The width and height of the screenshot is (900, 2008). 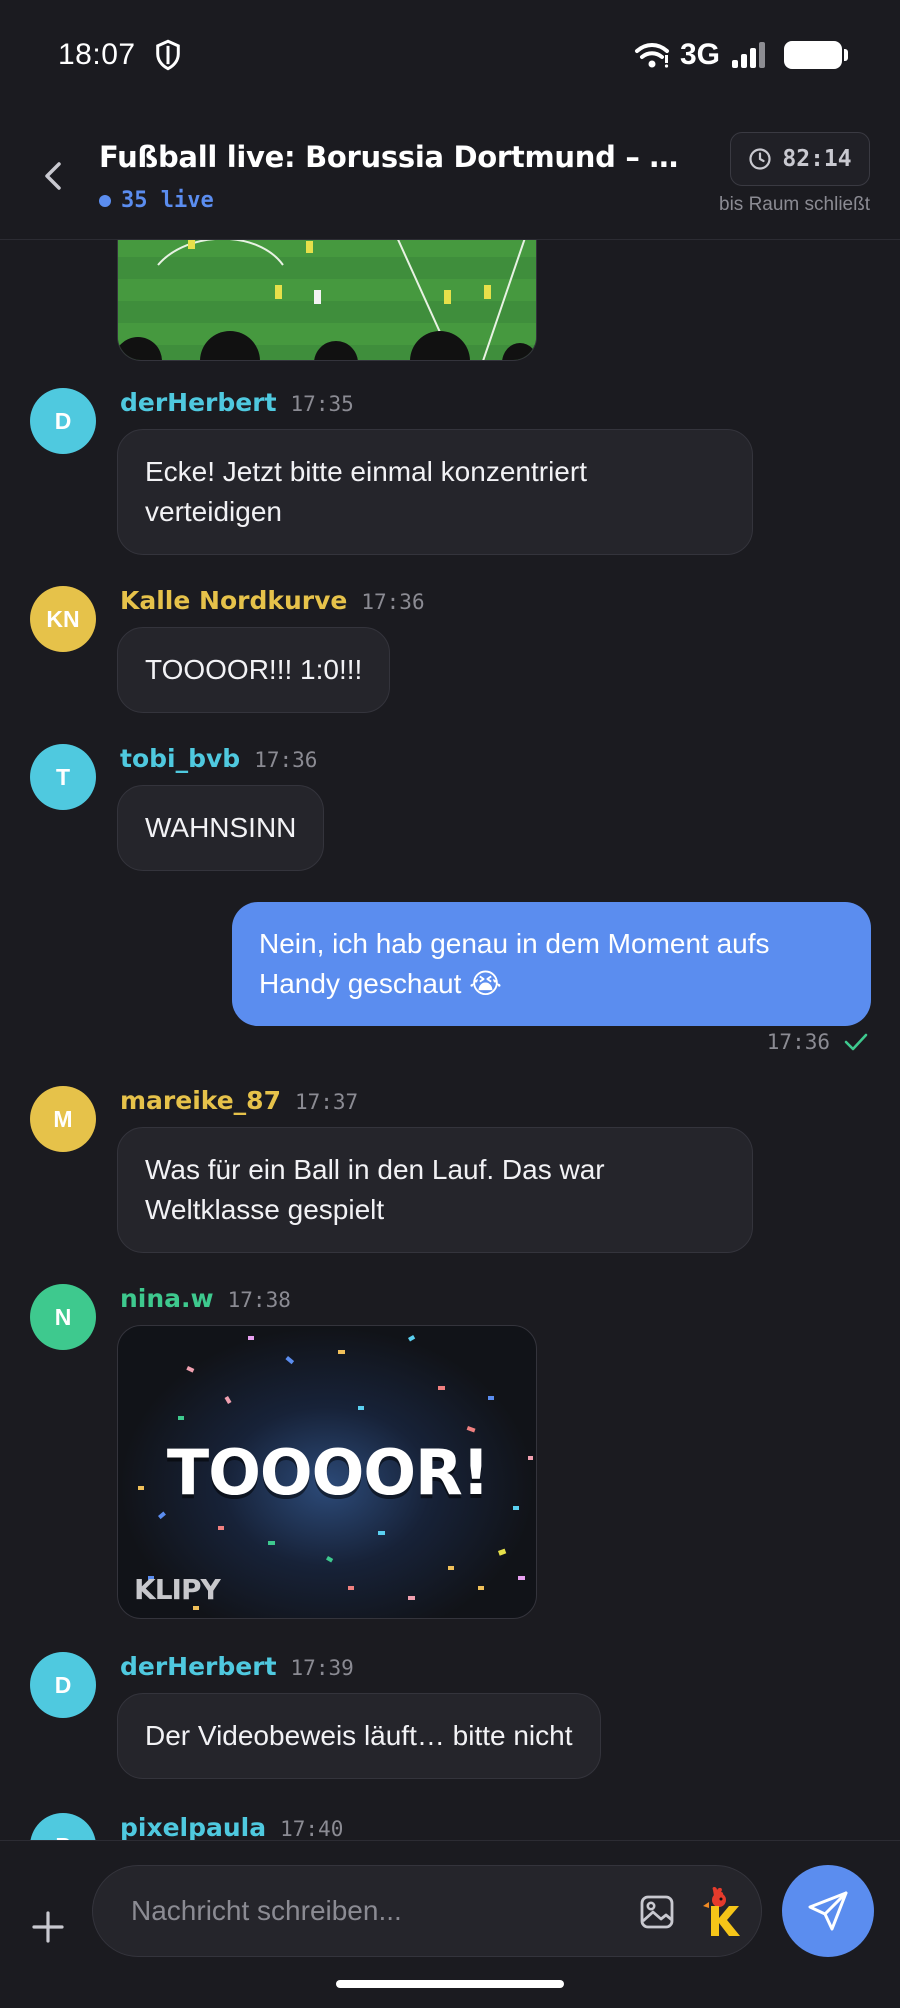 I want to click on avatar: T, so click(x=63, y=777).